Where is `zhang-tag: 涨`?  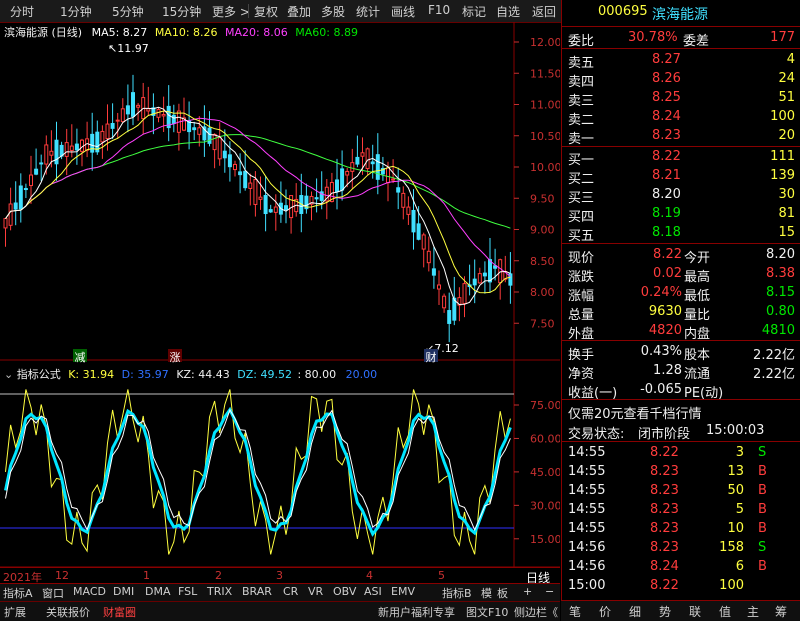
zhang-tag: 涨 is located at coordinates (175, 356).